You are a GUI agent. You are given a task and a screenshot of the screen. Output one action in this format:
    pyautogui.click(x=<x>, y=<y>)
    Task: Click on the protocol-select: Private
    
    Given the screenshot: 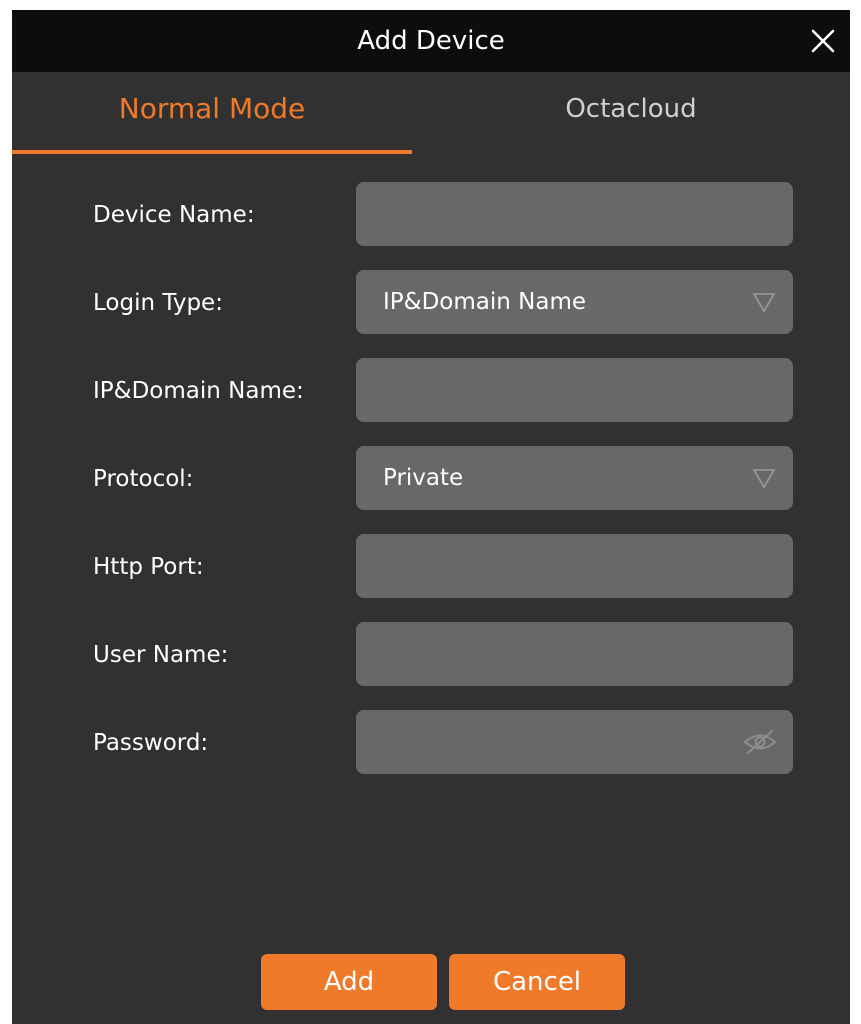 What is the action you would take?
    pyautogui.click(x=574, y=478)
    